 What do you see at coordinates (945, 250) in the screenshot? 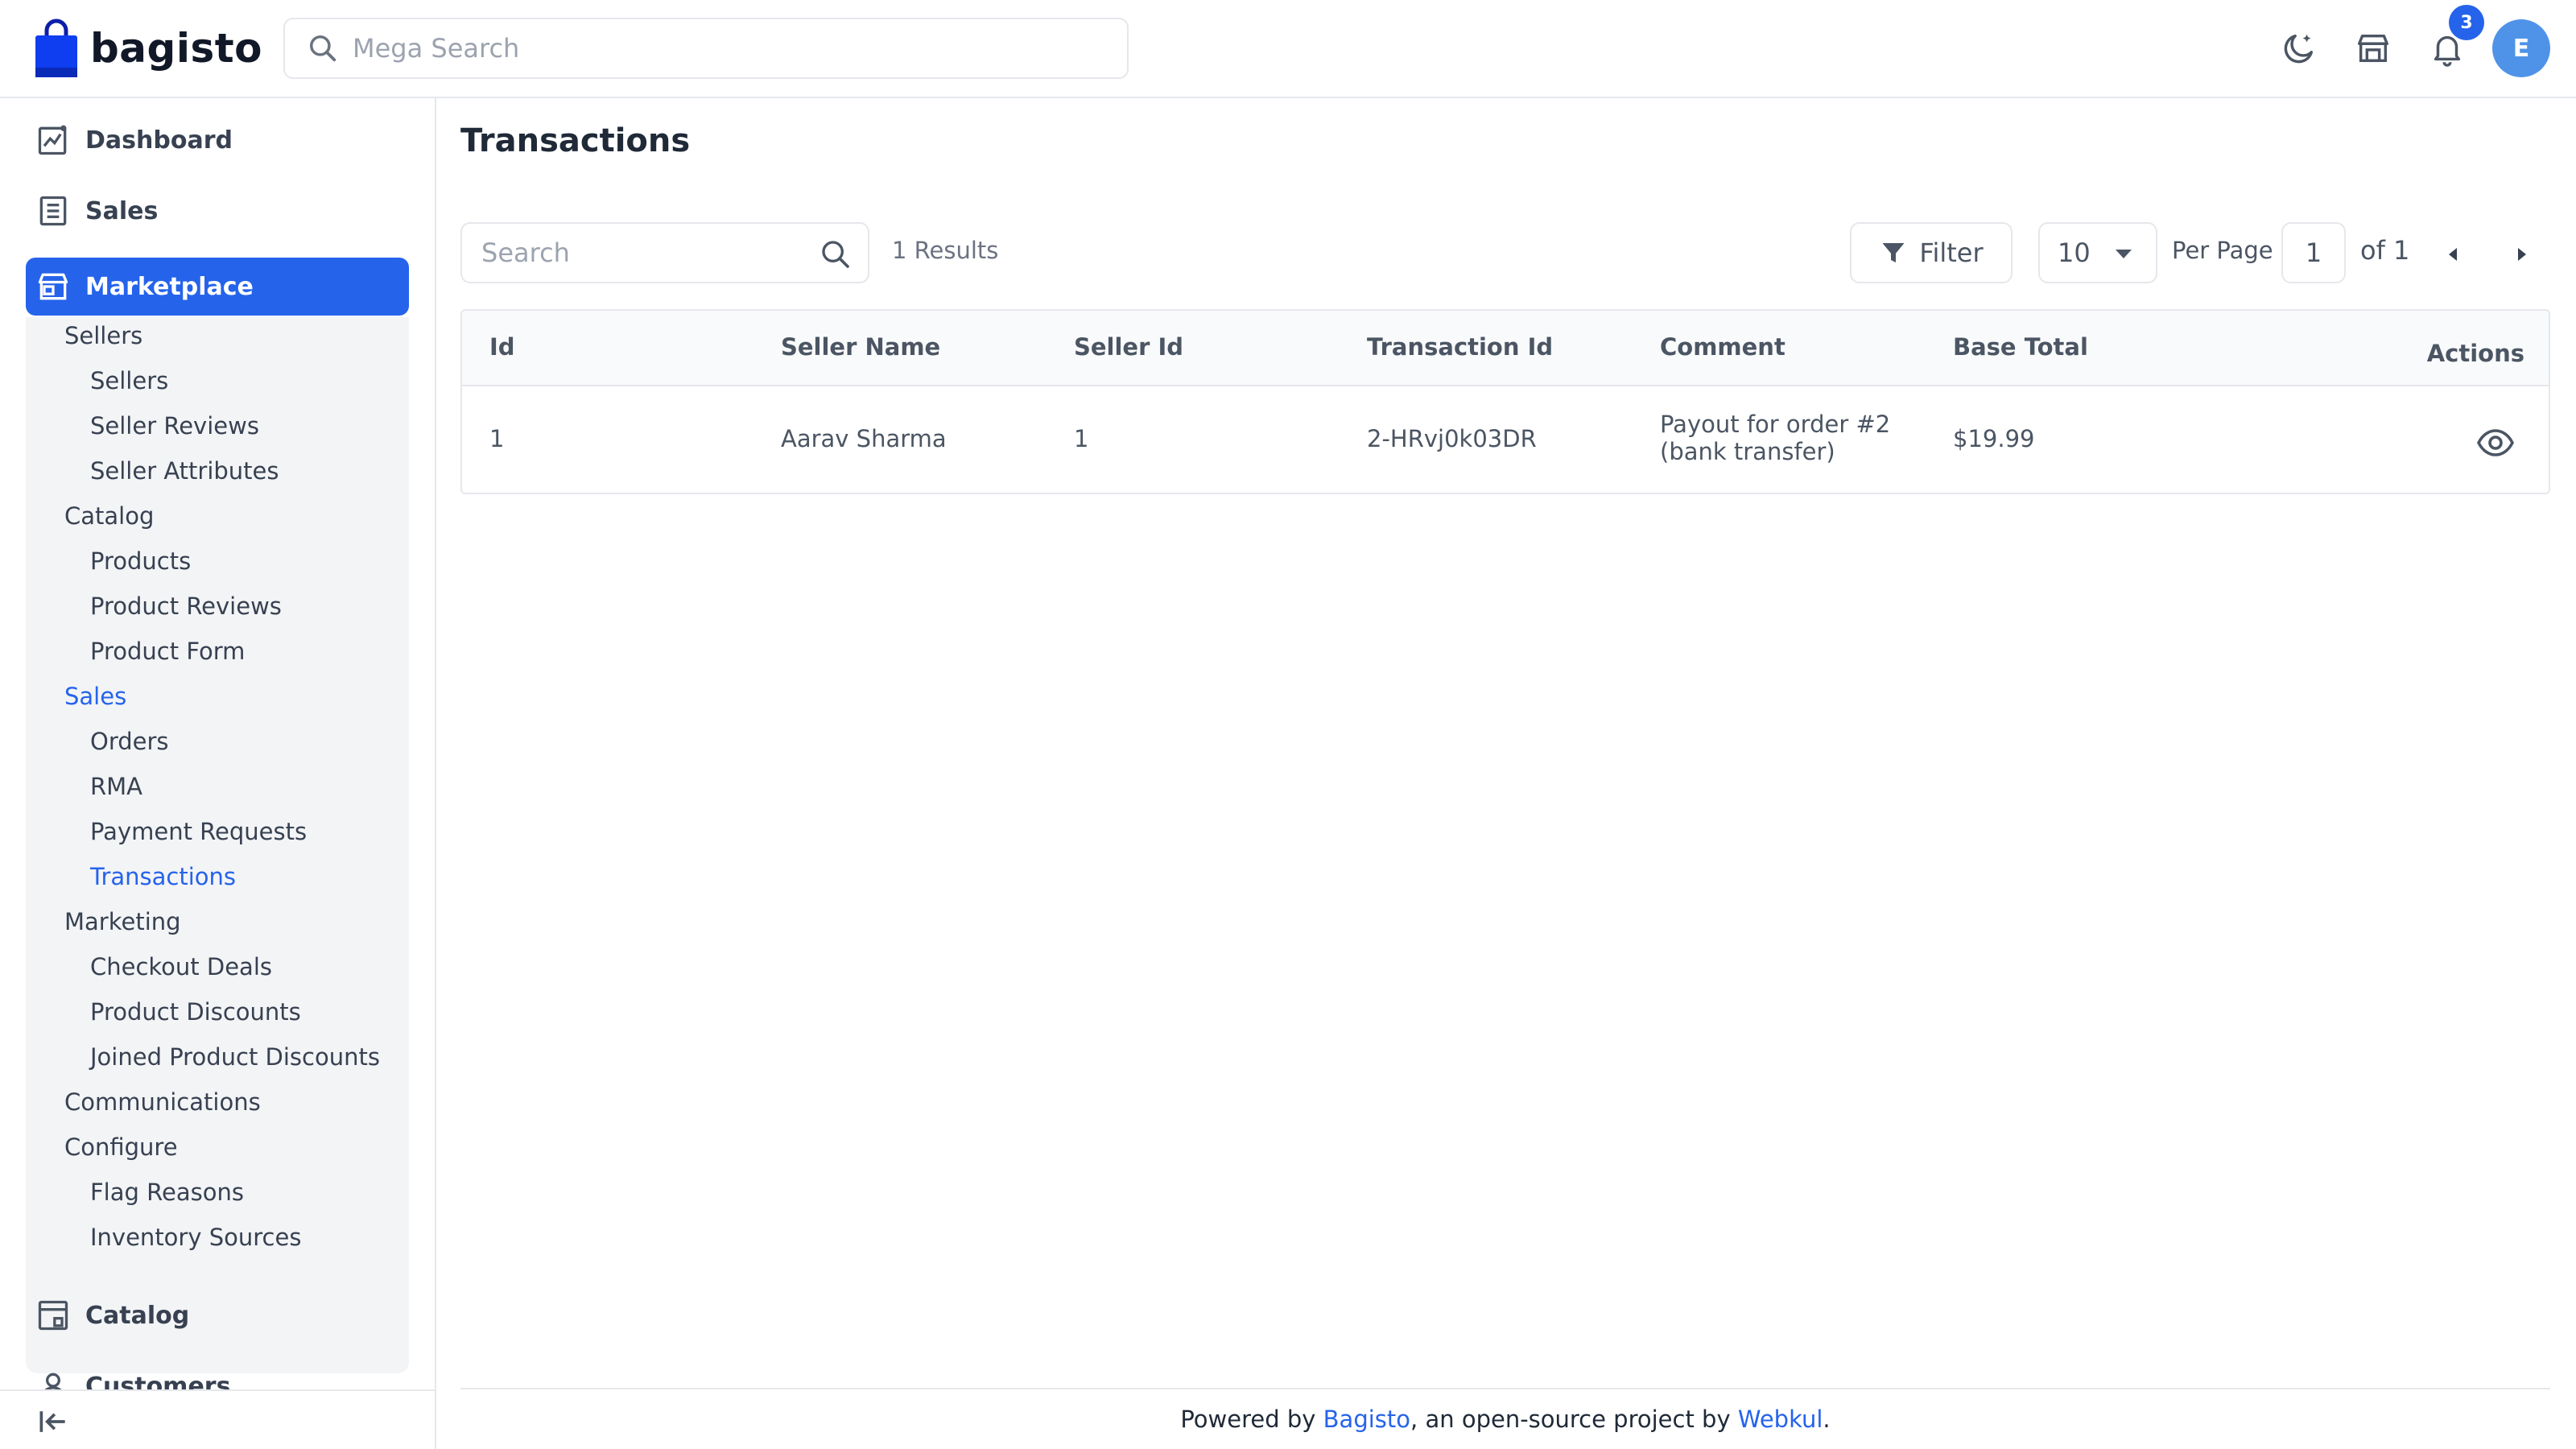
I see `results-count: 1 Results` at bounding box center [945, 250].